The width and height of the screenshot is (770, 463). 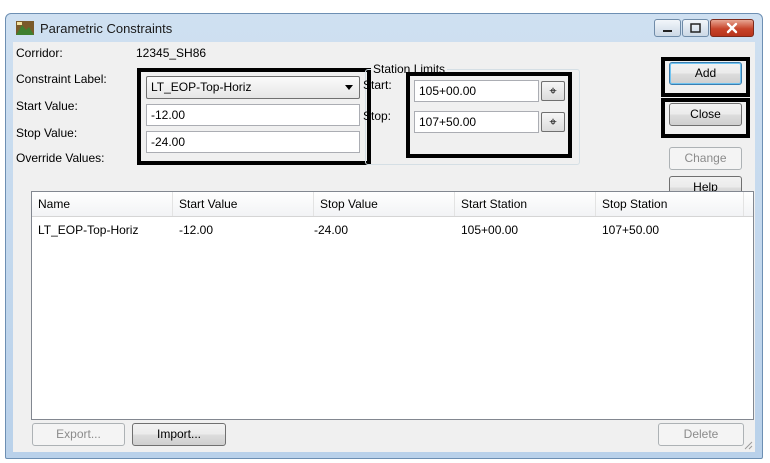 I want to click on constraint-label-combo: LT_EOP-Top-Horiz, so click(x=253, y=87).